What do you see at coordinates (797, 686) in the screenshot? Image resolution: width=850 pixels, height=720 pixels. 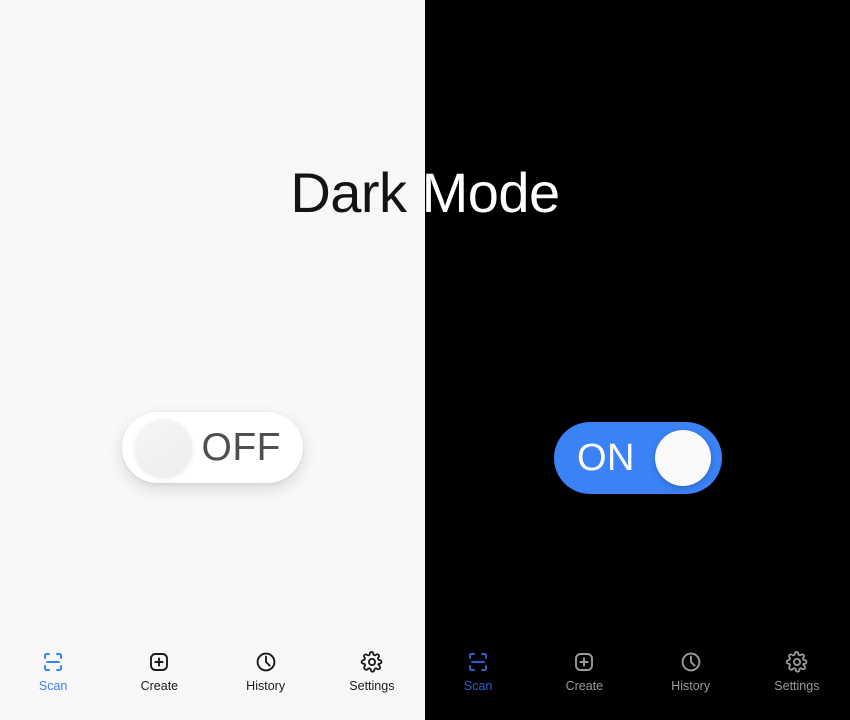 I see `nav-label-settings-dark: Settings` at bounding box center [797, 686].